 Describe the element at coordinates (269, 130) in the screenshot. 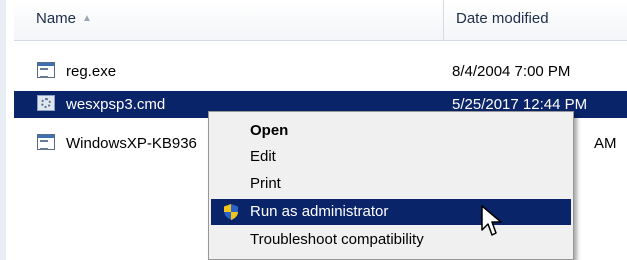

I see `menu-item-label: Open` at that location.